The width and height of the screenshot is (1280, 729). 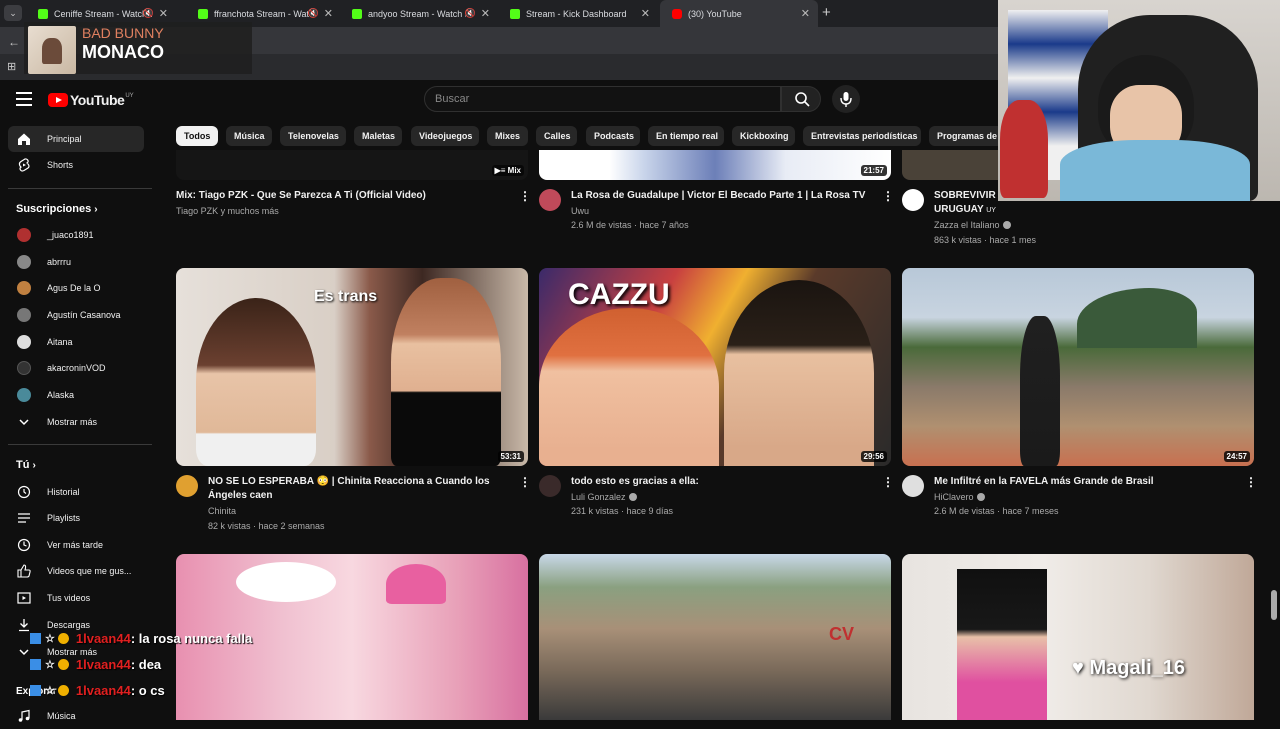 I want to click on tab-search-button: ⌄, so click(x=13, y=13).